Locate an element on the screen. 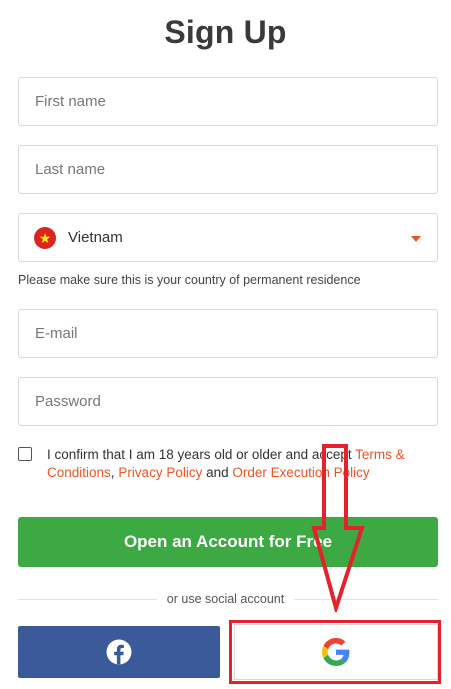 This screenshot has height=689, width=451. email-input is located at coordinates (228, 333).